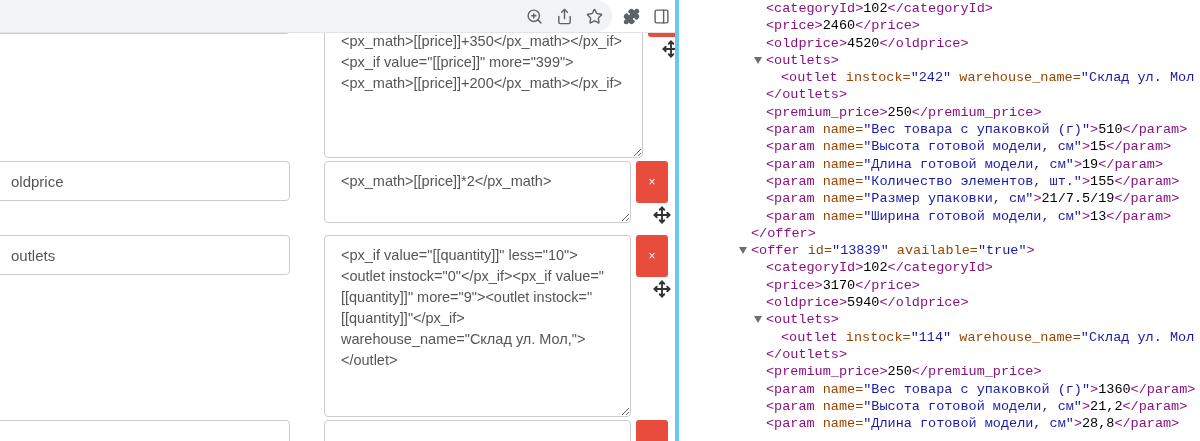 The image size is (1200, 441). I want to click on name-field: oldprice, so click(145, 181).